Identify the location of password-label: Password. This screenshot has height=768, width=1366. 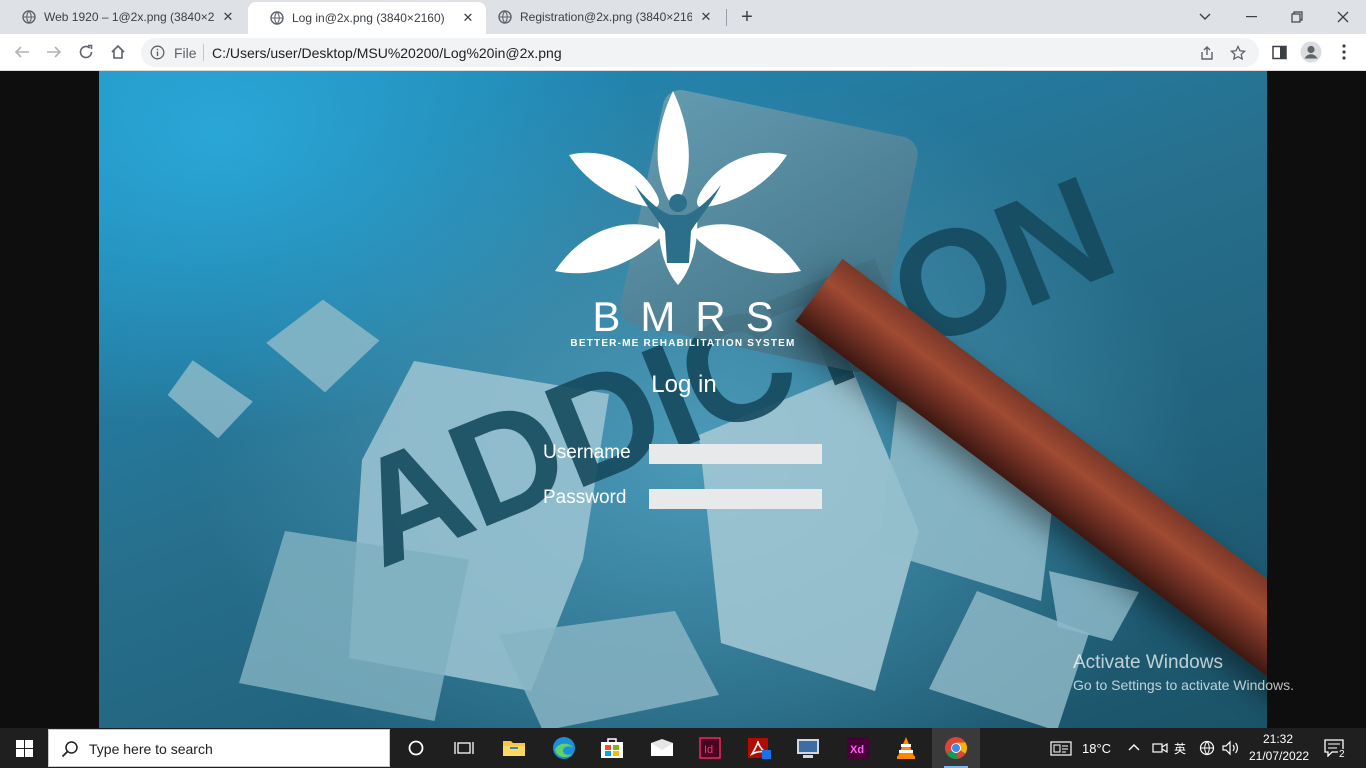
(585, 497).